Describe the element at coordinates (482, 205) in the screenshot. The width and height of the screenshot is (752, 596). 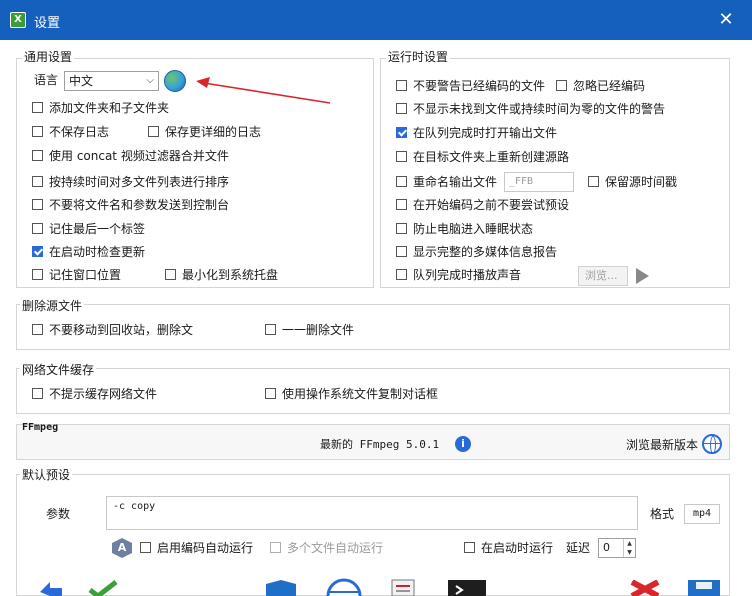
I see `no-try-preset-checkbox: 在开始编码之前不要尝试预设` at that location.